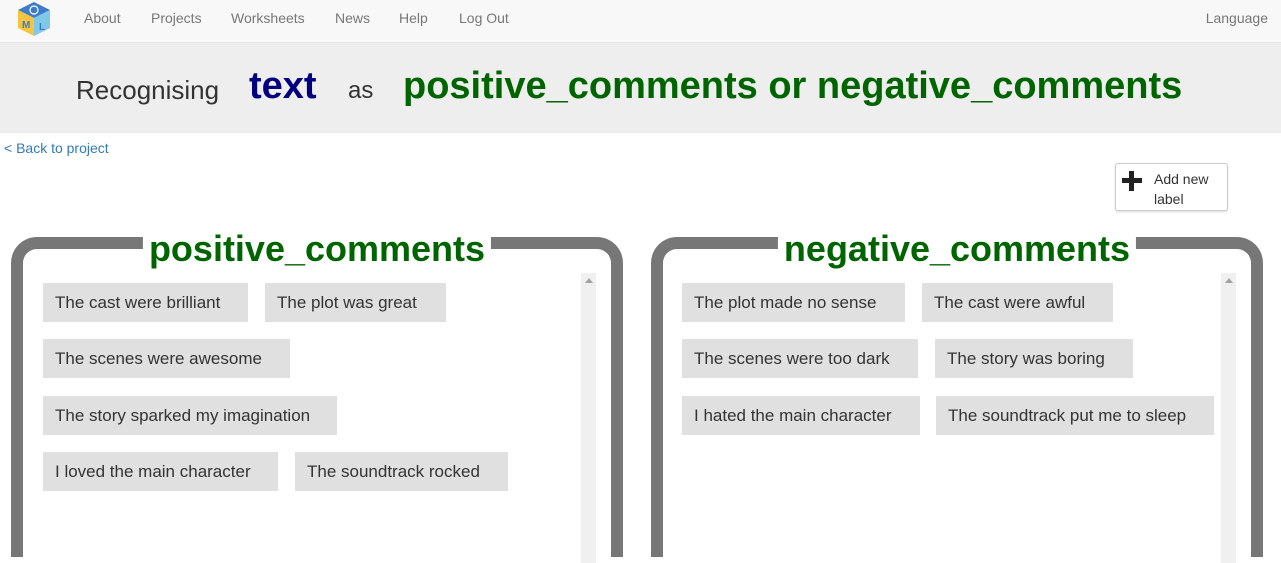 The width and height of the screenshot is (1281, 563). I want to click on training-example: The scenes were too dark, so click(800, 358).